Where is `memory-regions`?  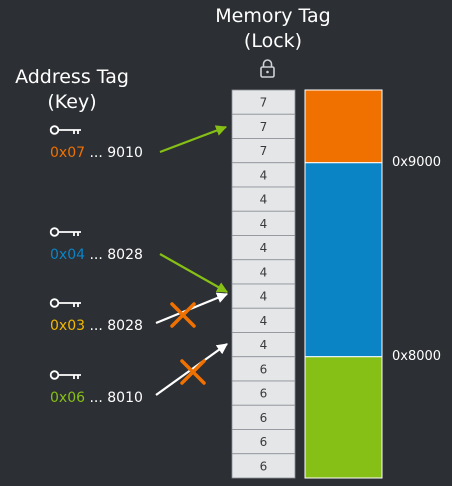
memory-regions is located at coordinates (343, 284).